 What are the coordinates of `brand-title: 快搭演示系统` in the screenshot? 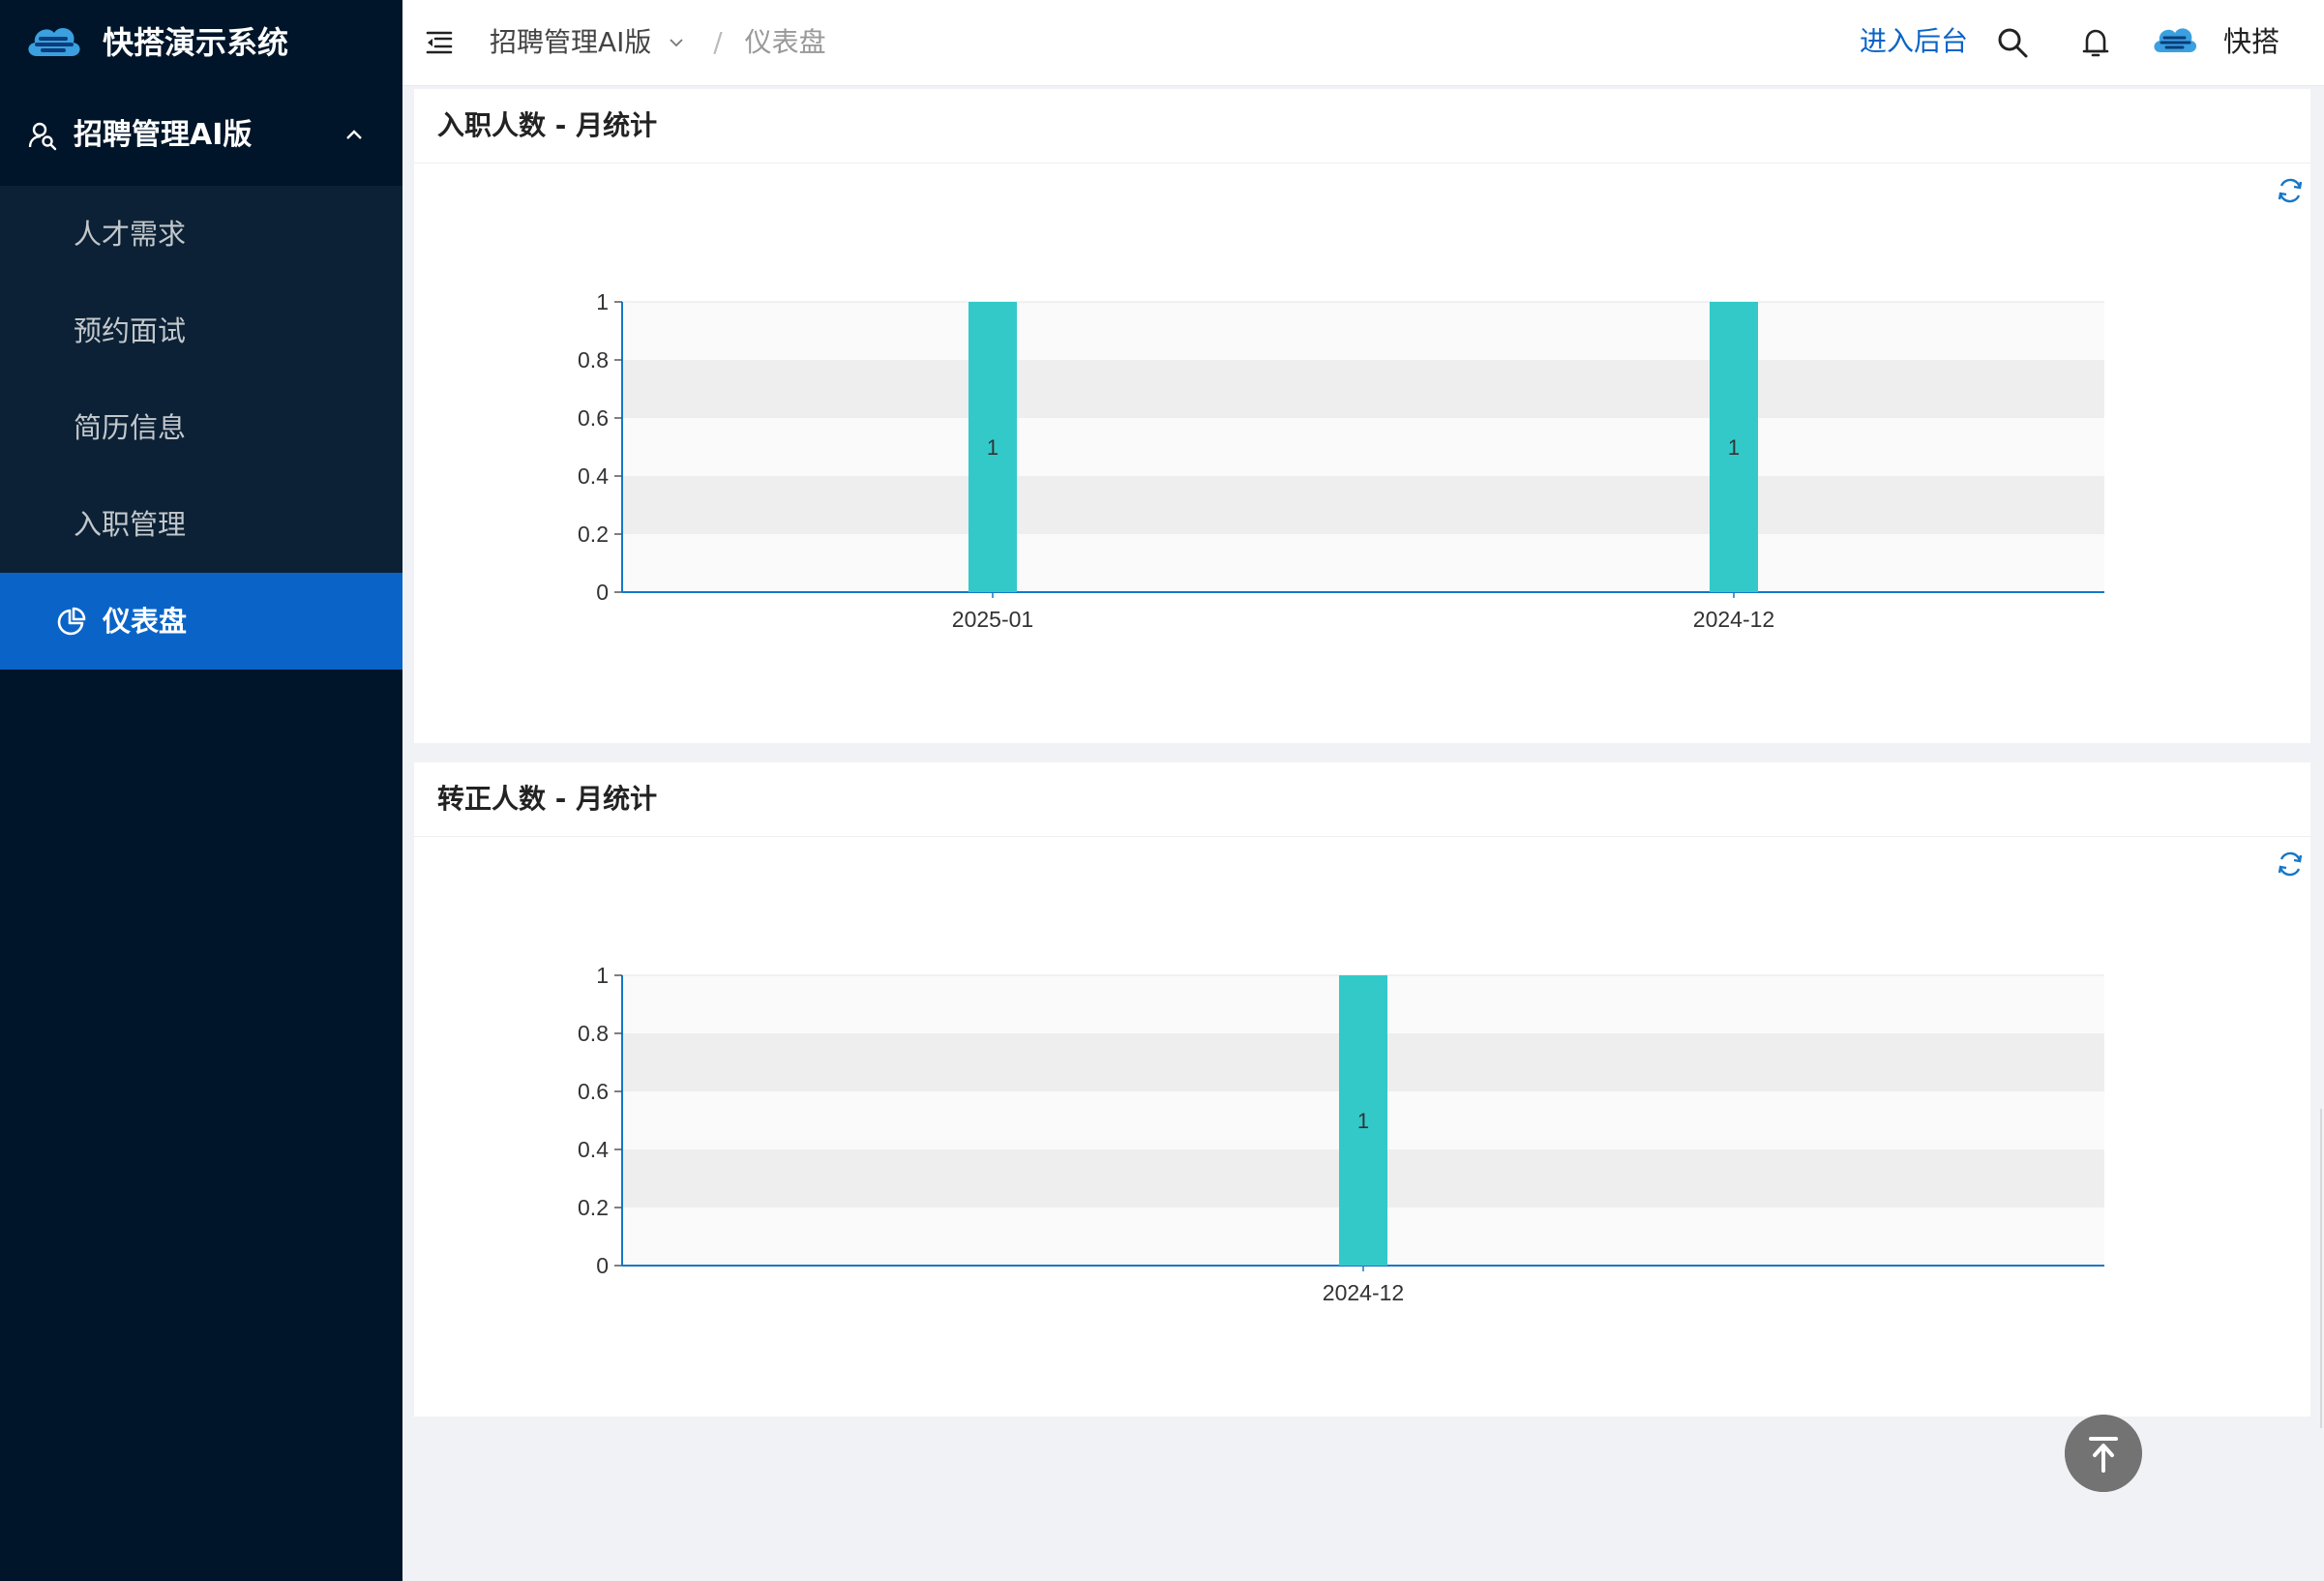 It's located at (196, 42).